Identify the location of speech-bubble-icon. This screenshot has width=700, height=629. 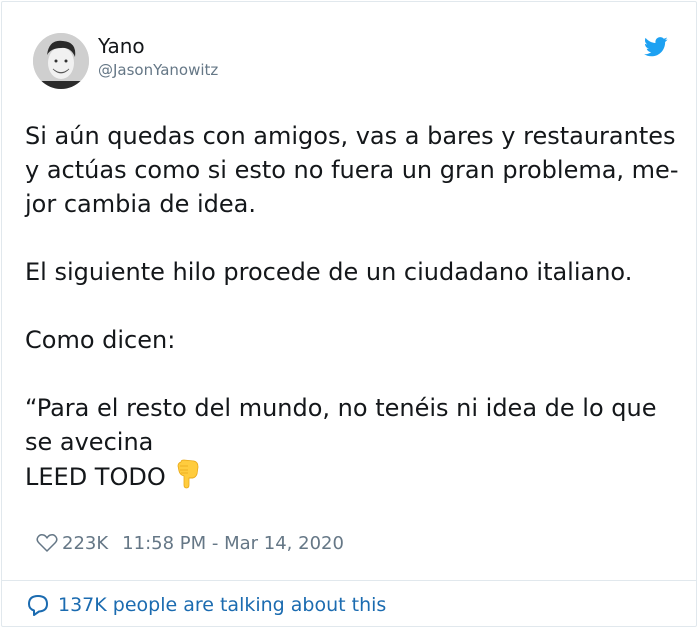
(38, 605).